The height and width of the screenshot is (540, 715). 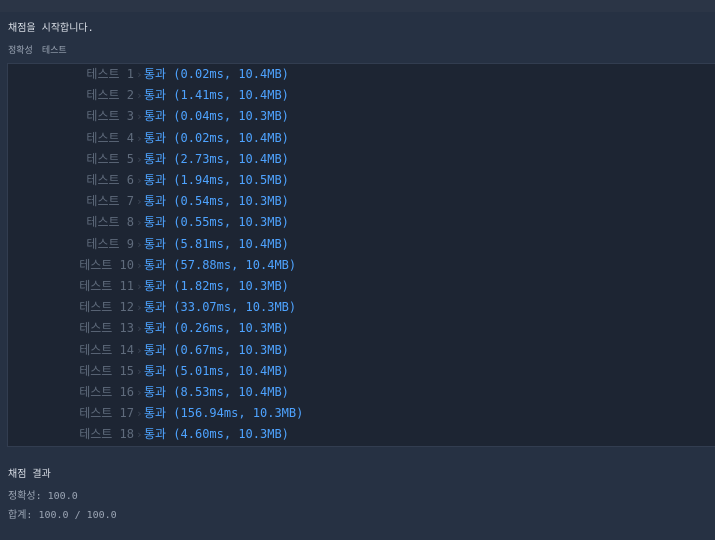 What do you see at coordinates (216, 392) in the screenshot?
I see `test-result: 통과 (8.53ms, 10.4MB)` at bounding box center [216, 392].